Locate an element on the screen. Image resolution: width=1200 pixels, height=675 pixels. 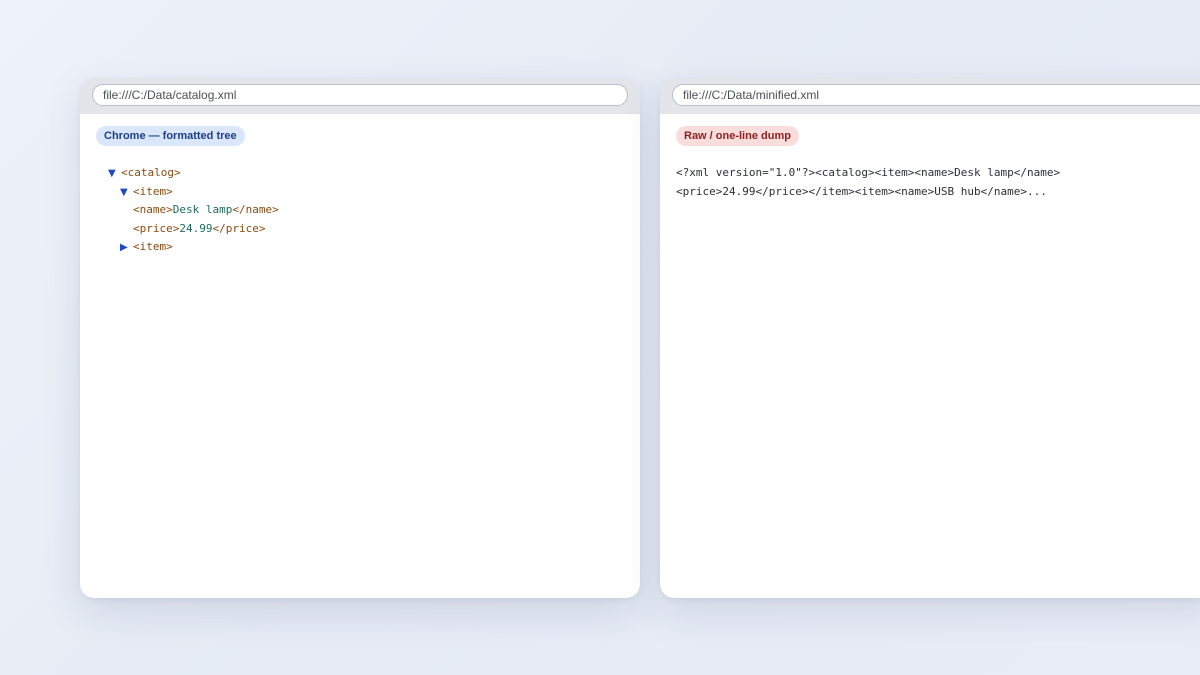
expand-item-toggle-icon: ▶ is located at coordinates (126, 248).